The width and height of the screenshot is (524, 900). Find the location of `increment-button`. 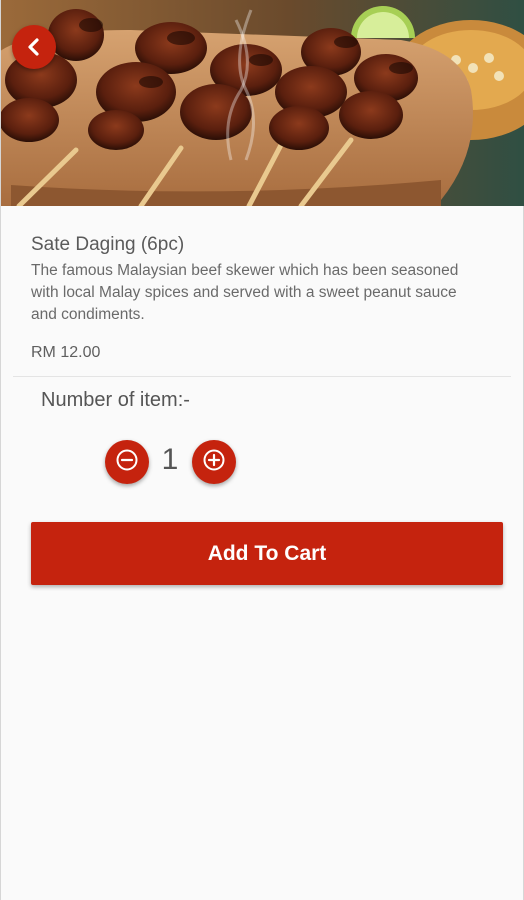

increment-button is located at coordinates (214, 462).